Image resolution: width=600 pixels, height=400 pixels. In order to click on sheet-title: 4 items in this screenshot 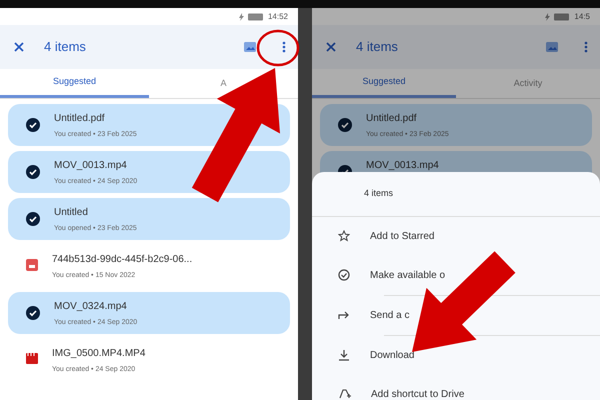, I will do `click(456, 194)`.